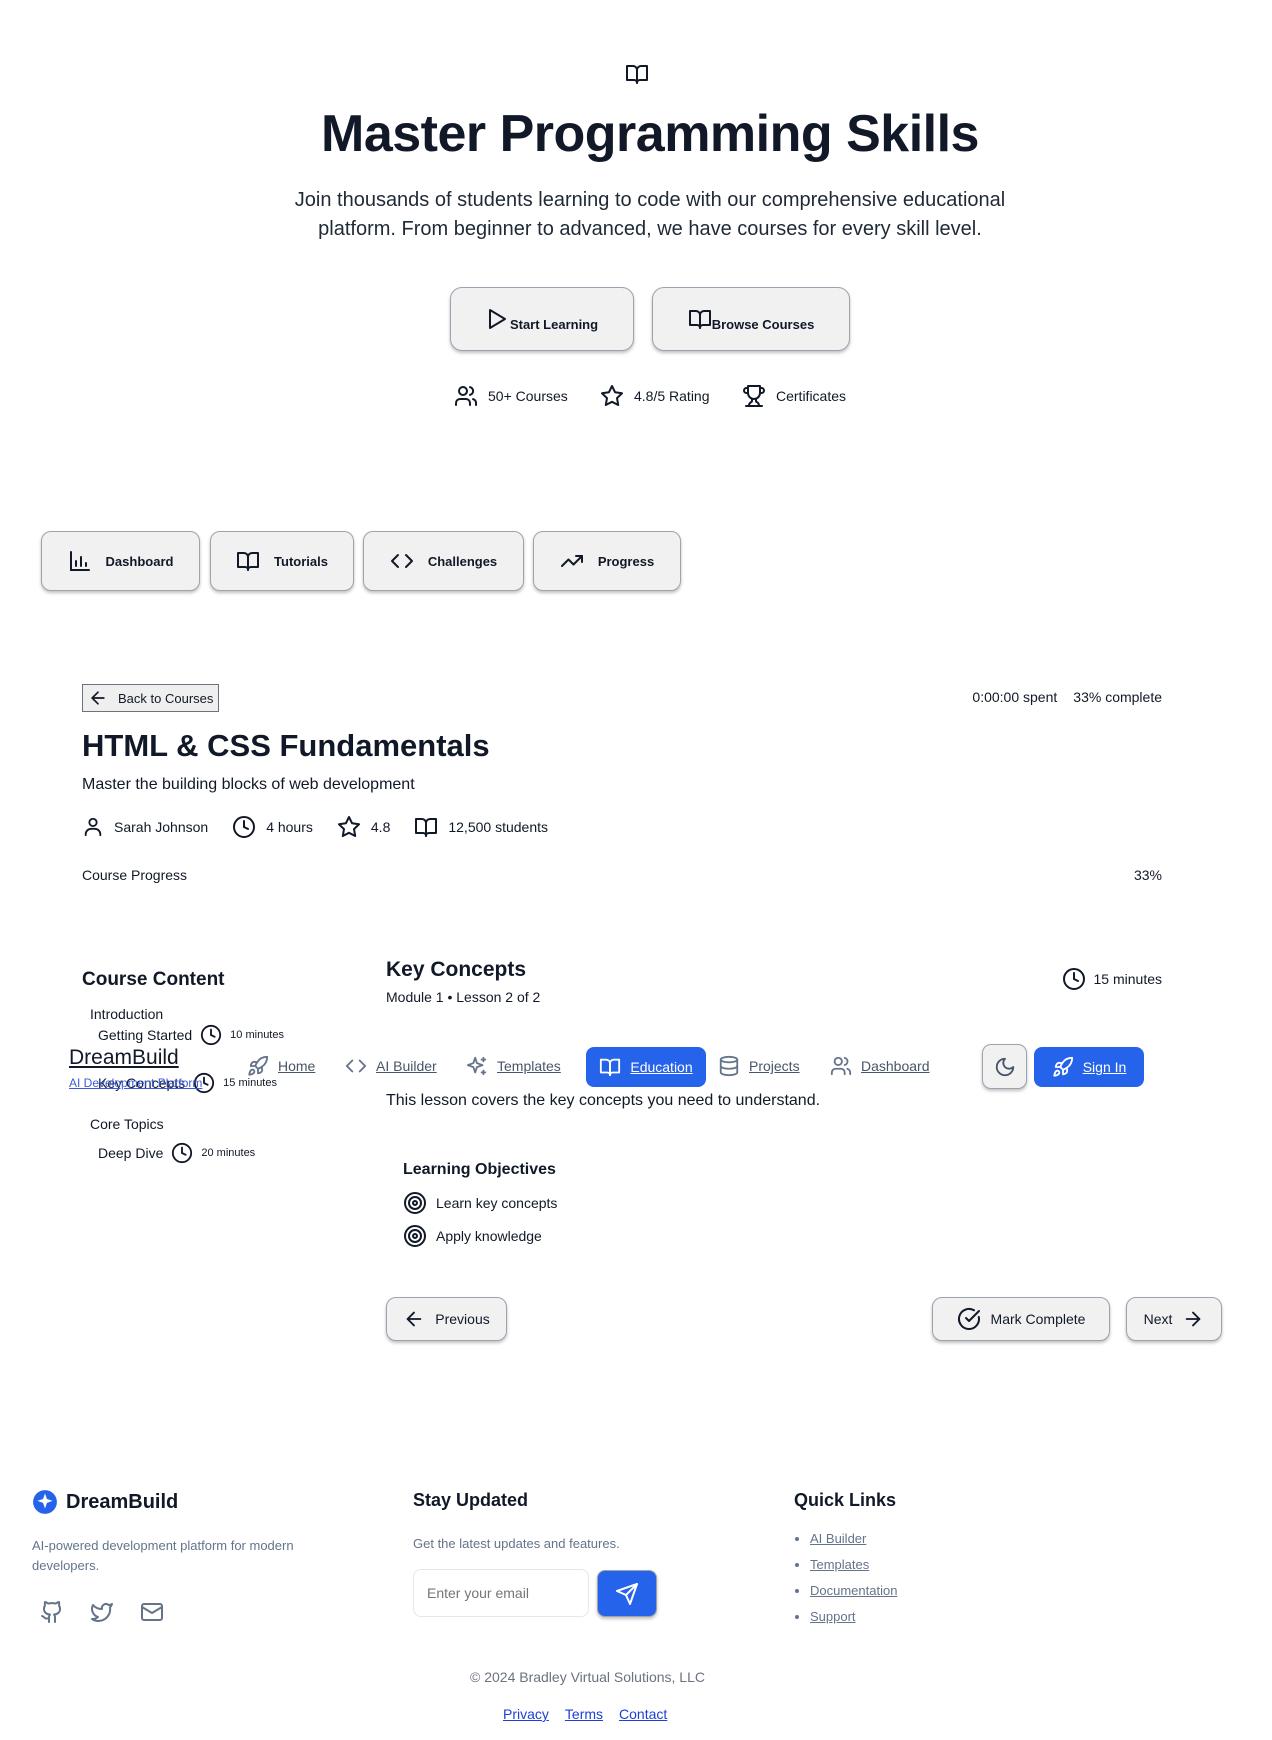 The height and width of the screenshot is (1740, 1272). Describe the element at coordinates (152, 1612) in the screenshot. I see `mail-icon` at that location.